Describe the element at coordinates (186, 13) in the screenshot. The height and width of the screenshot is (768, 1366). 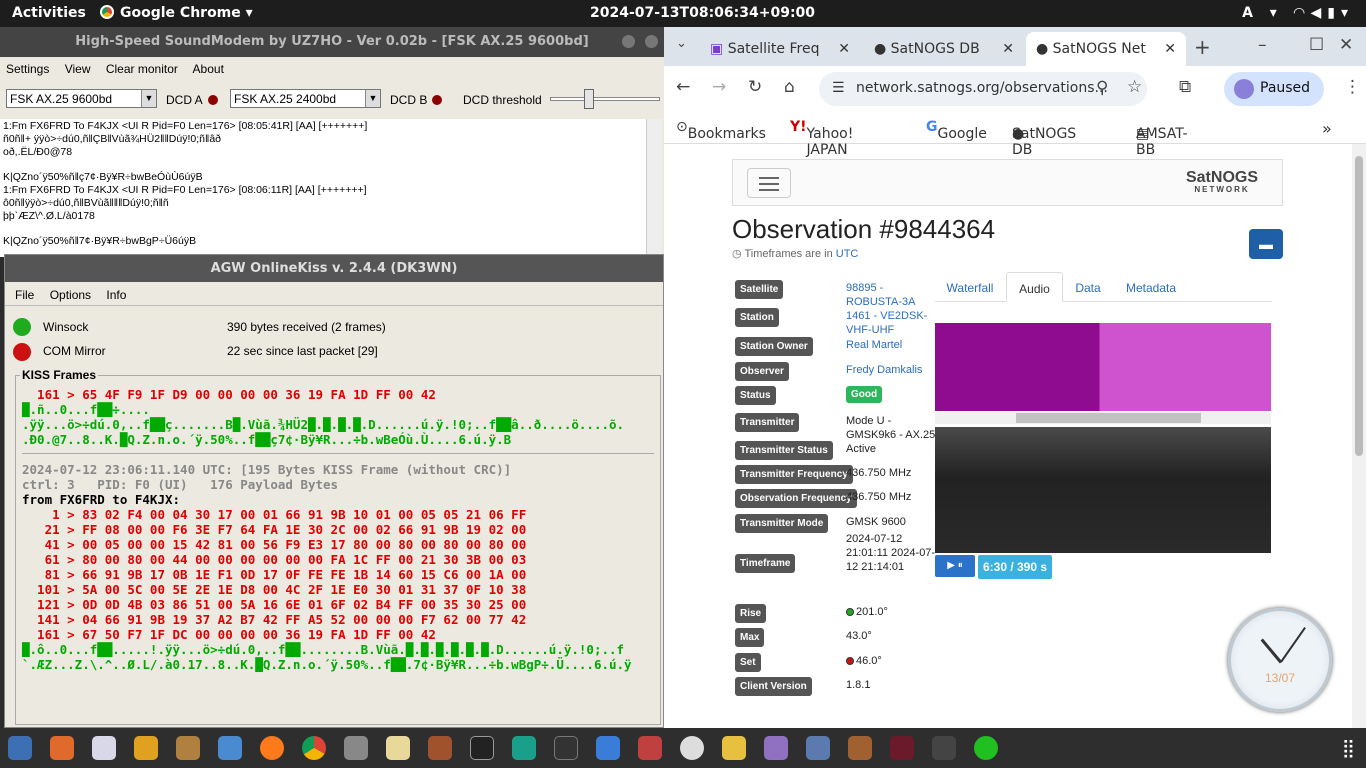
I see `app-menu-label: Google Chrome ▾` at that location.